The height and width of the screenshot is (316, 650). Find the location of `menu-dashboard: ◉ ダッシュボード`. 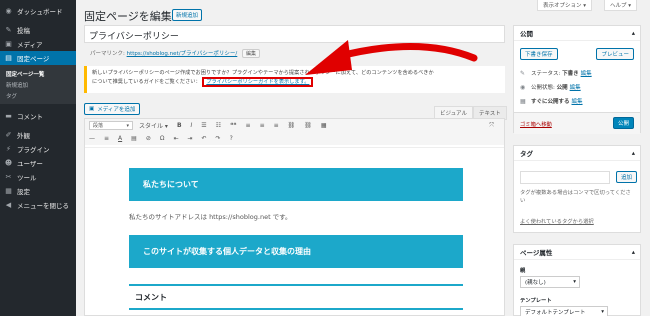

menu-dashboard: ◉ ダッシュボード is located at coordinates (38, 11).